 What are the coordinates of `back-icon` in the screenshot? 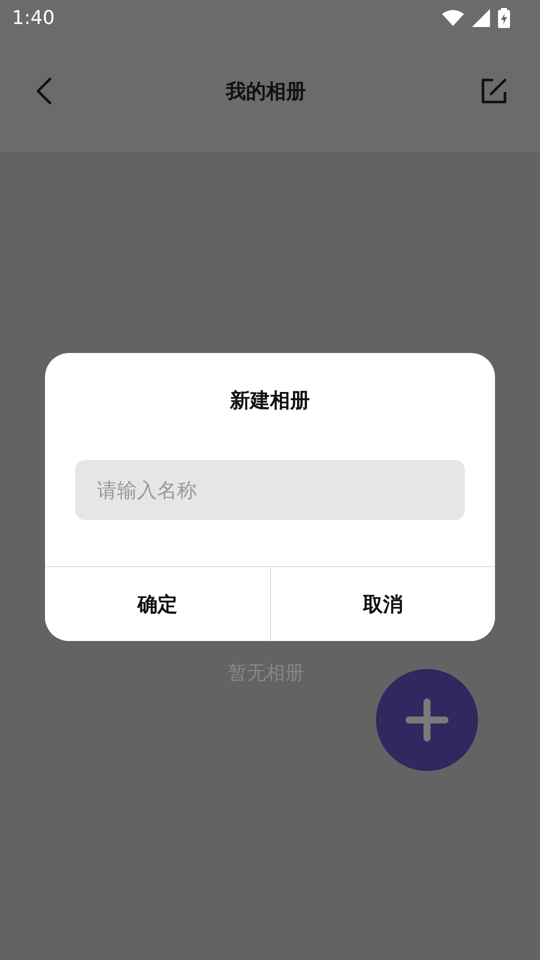 It's located at (44, 91).